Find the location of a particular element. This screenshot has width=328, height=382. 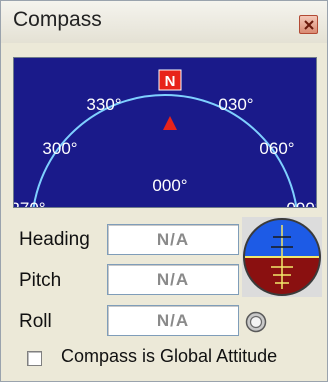

close-icon is located at coordinates (309, 25).